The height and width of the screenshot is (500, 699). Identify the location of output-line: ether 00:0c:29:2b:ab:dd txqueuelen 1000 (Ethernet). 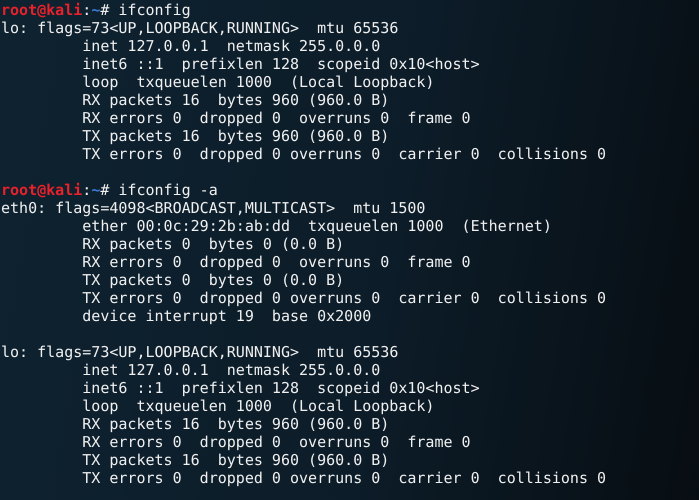
(317, 226).